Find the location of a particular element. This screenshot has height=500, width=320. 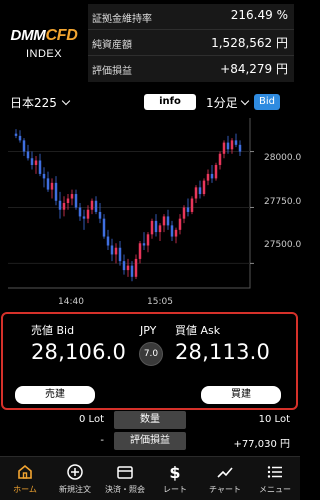

nav-settlement: 決済・照会 is located at coordinates (125, 478).